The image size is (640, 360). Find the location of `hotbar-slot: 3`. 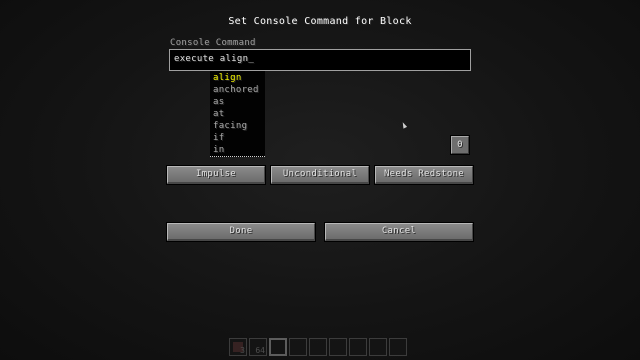

hotbar-slot: 3 is located at coordinates (238, 347).